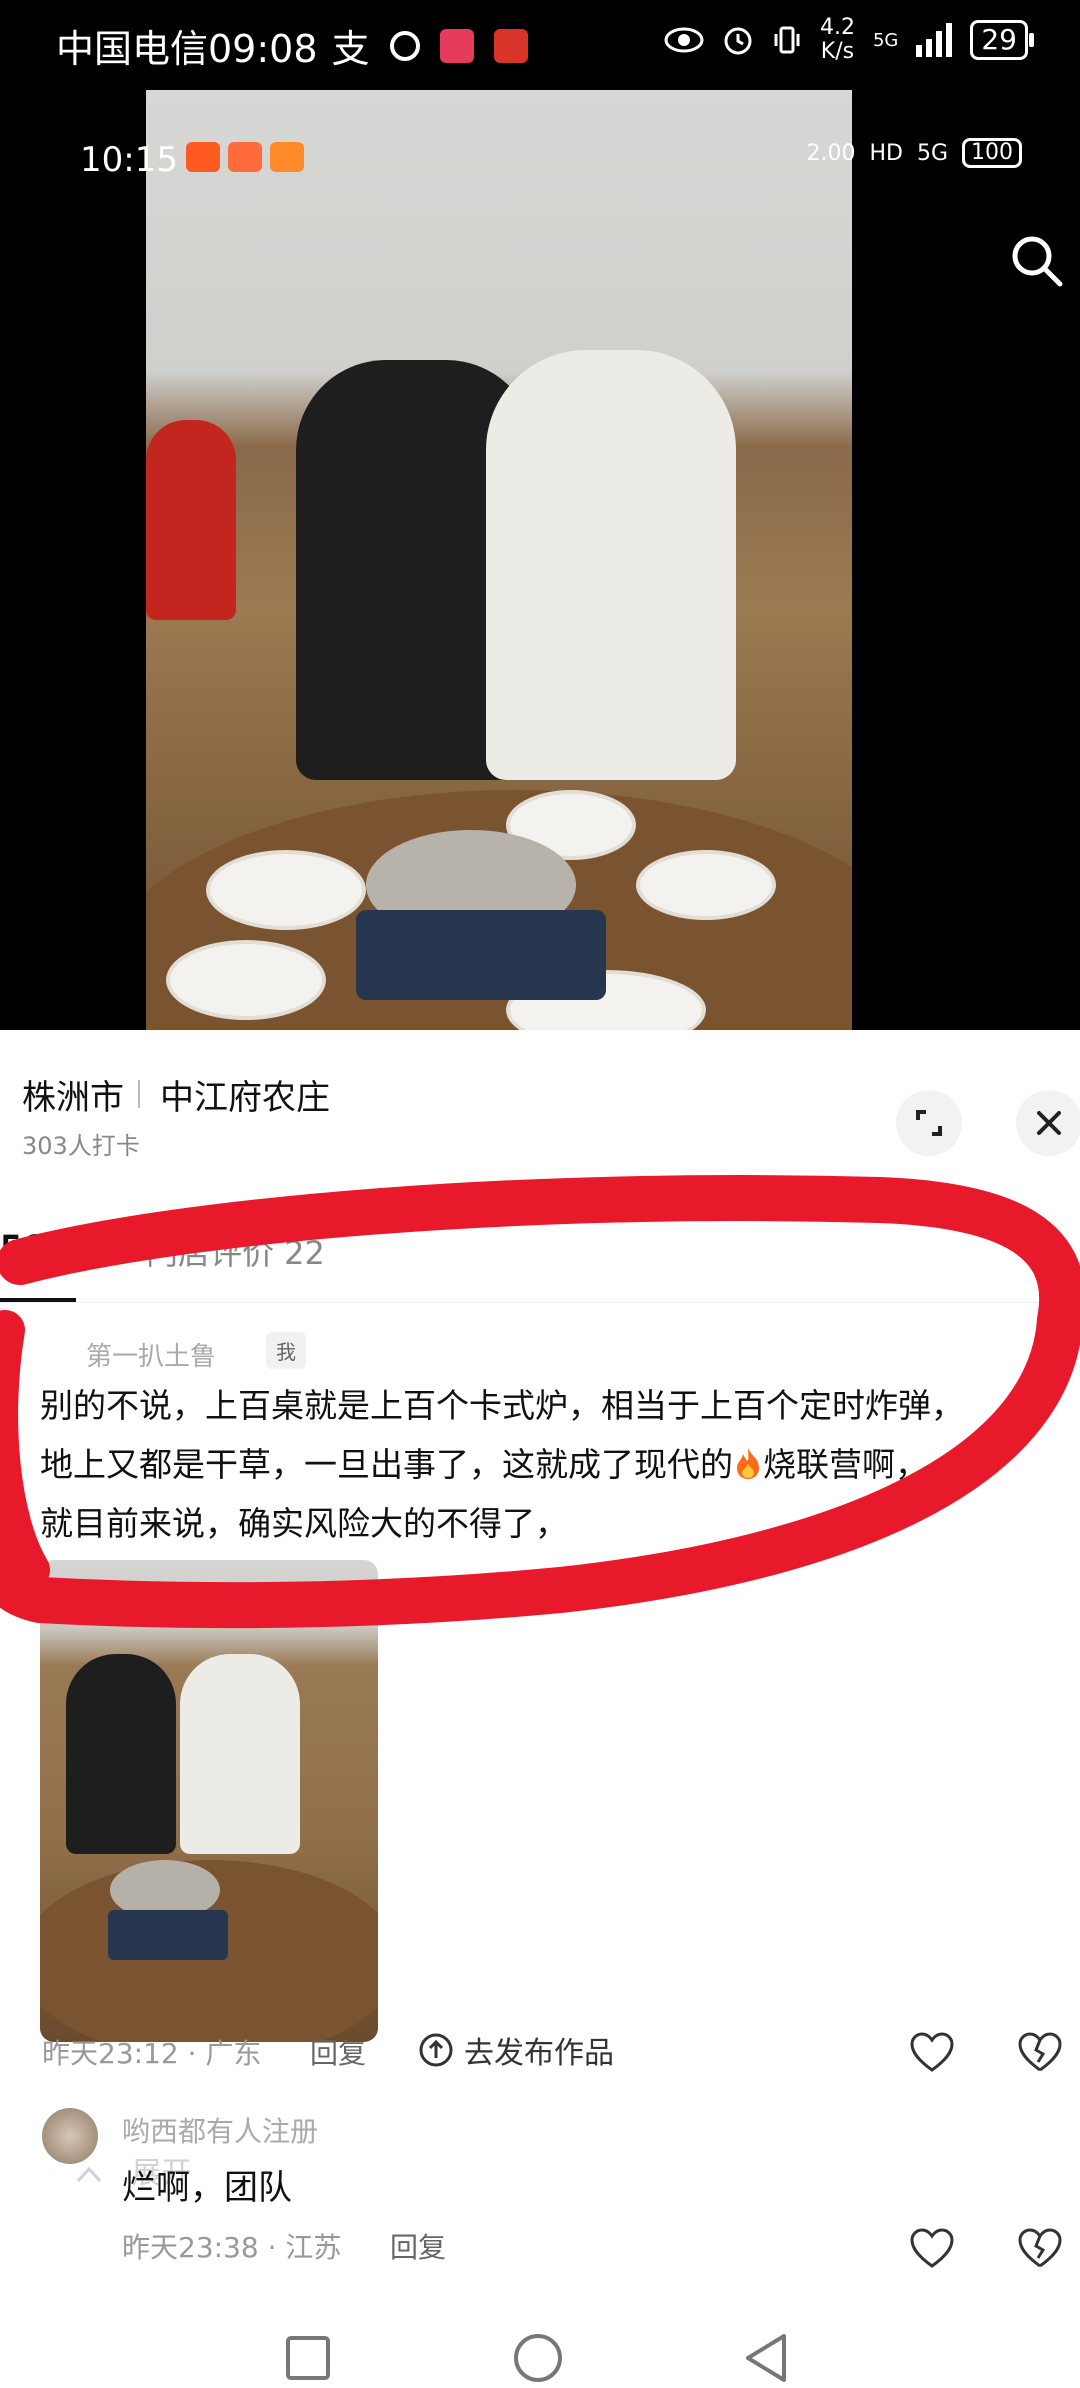 This screenshot has height=2388, width=1080. Describe the element at coordinates (232, 2247) in the screenshot. I see `reply-time-location: 昨天23:38 · 江苏` at that location.